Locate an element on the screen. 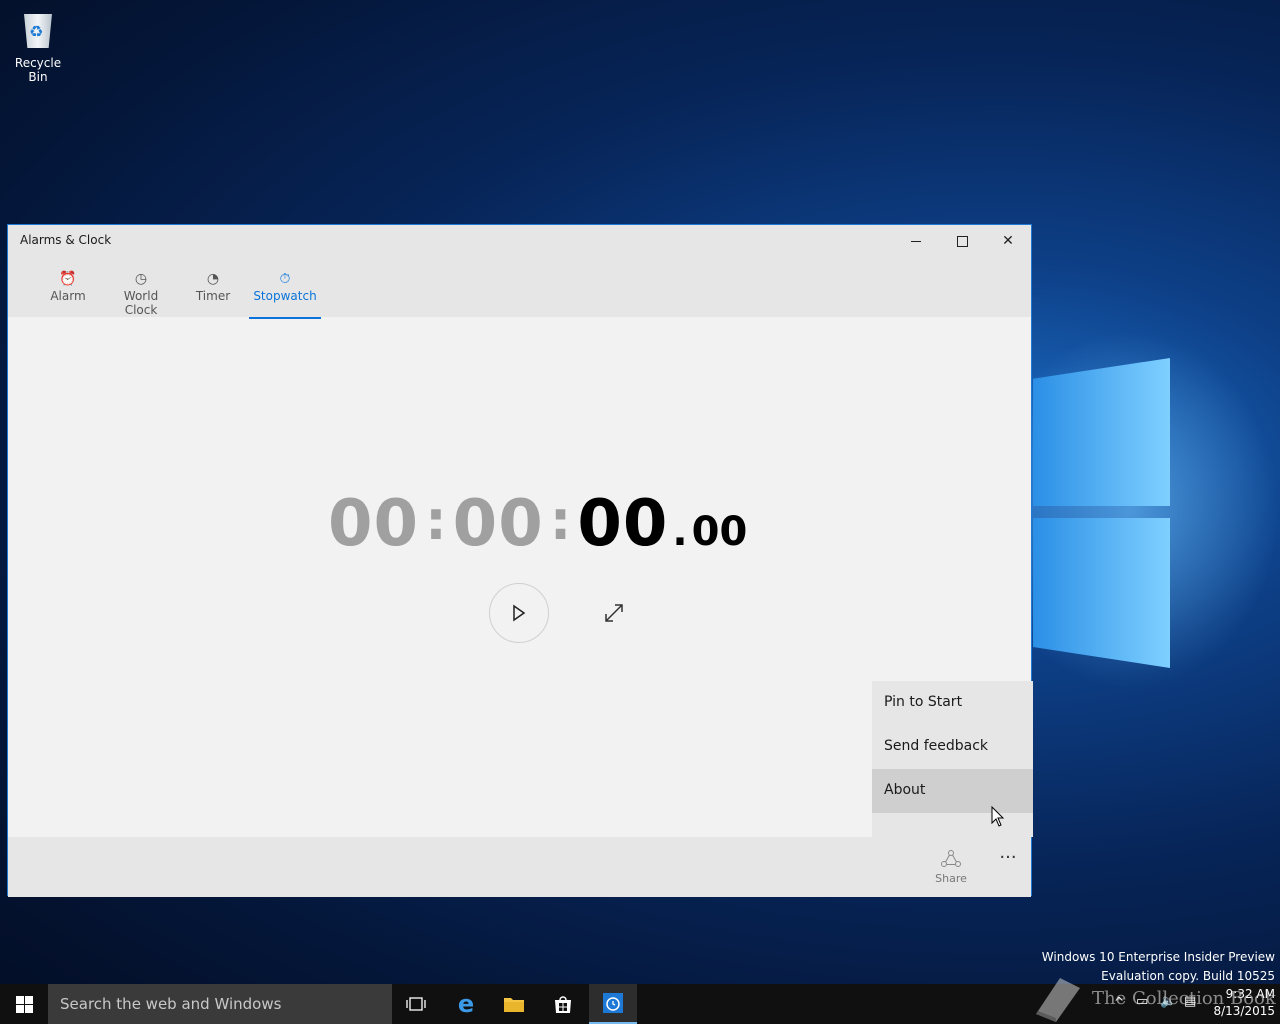 The width and height of the screenshot is (1280, 1024). windows-start-icon is located at coordinates (24, 1004).